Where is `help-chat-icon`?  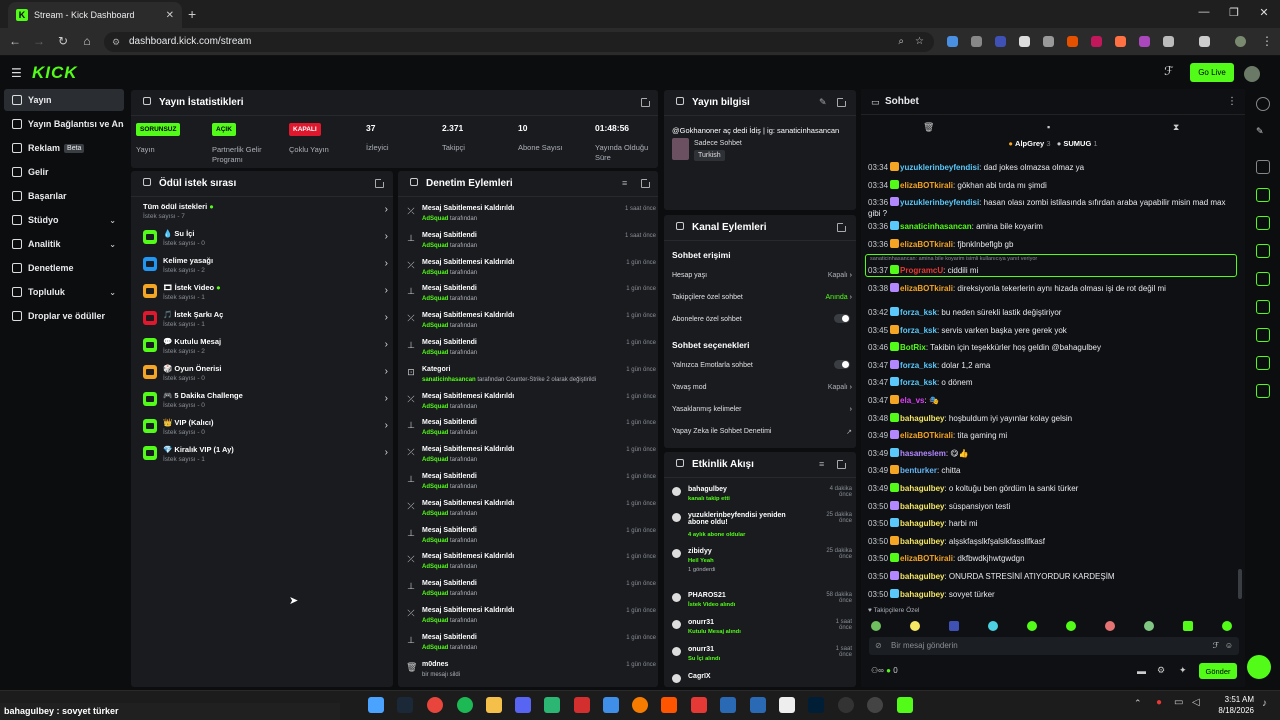
help-chat-icon is located at coordinates (1259, 667).